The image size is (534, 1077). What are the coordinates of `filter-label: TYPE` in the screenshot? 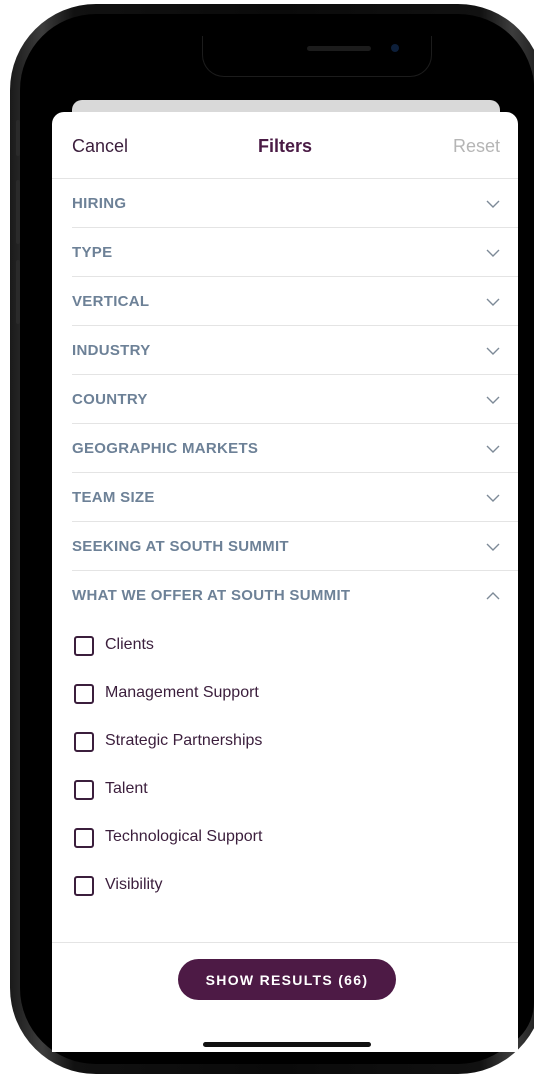 It's located at (92, 252).